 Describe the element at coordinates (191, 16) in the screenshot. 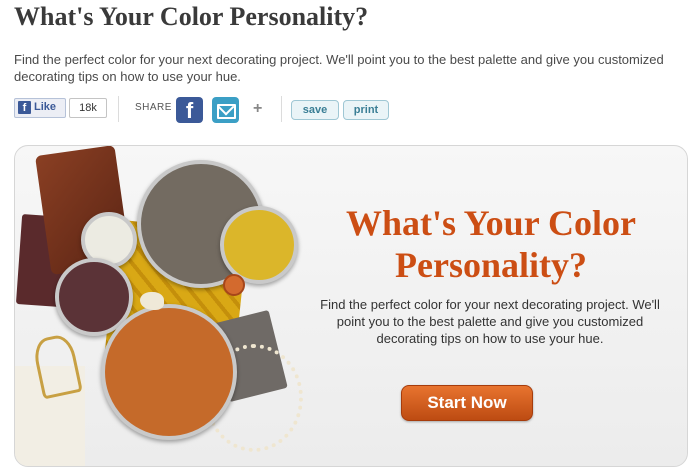

I see `page-title: What's Your Color Personality?` at that location.